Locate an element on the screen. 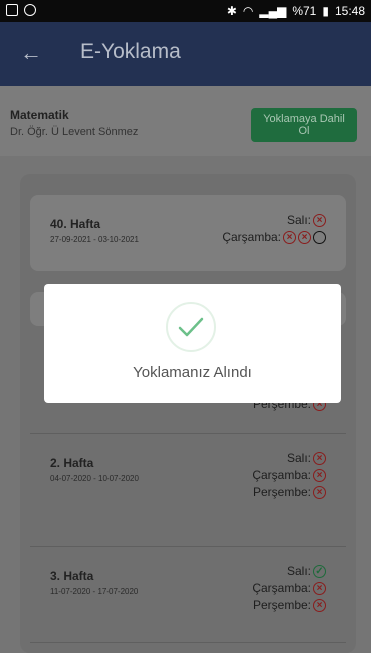 Image resolution: width=371 pixels, height=653 pixels. signal-icon: ▂▄▆ is located at coordinates (273, 11).